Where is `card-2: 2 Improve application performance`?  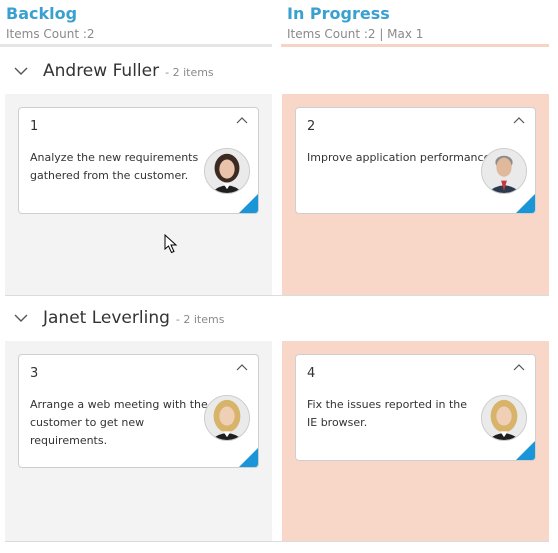
card-2: 2 Improve application performance is located at coordinates (415, 160).